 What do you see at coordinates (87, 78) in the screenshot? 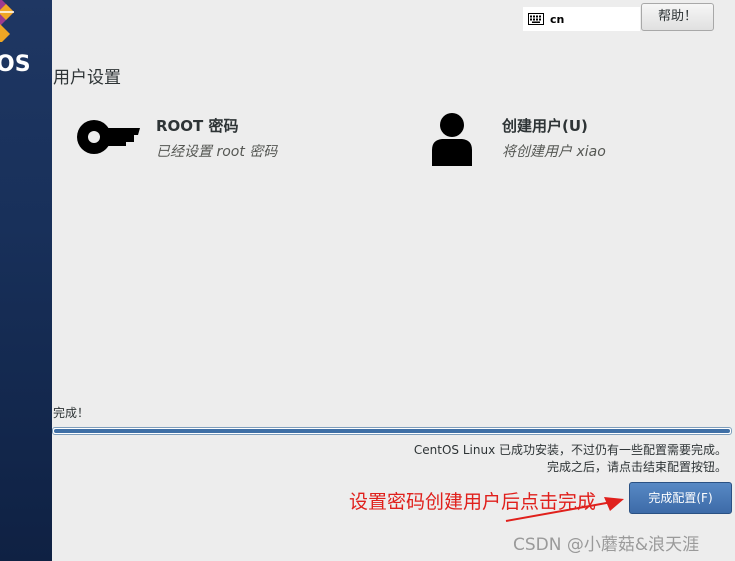
I see `section-title: 用户设置` at bounding box center [87, 78].